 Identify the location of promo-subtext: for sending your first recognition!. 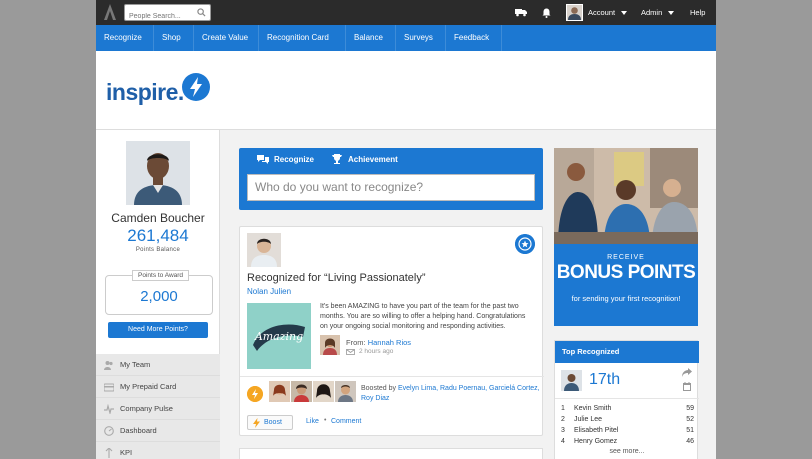
(626, 298).